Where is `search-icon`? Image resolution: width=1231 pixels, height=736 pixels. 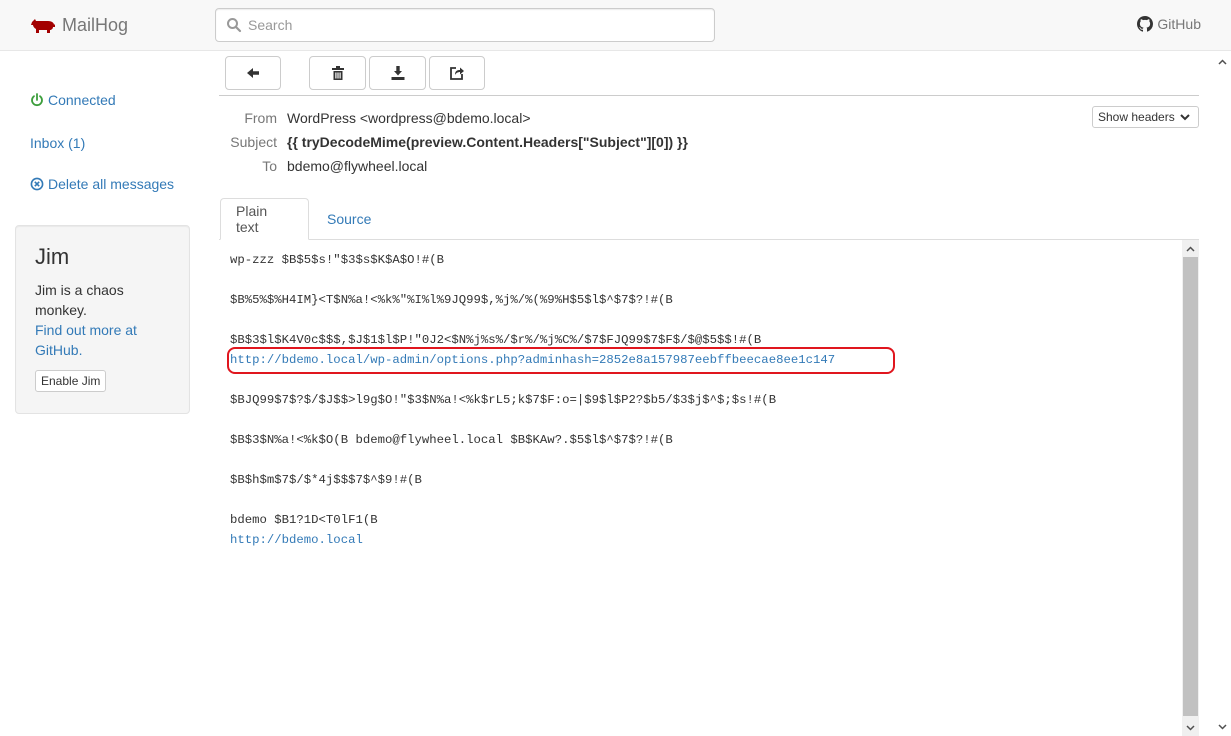
search-icon is located at coordinates (234, 25).